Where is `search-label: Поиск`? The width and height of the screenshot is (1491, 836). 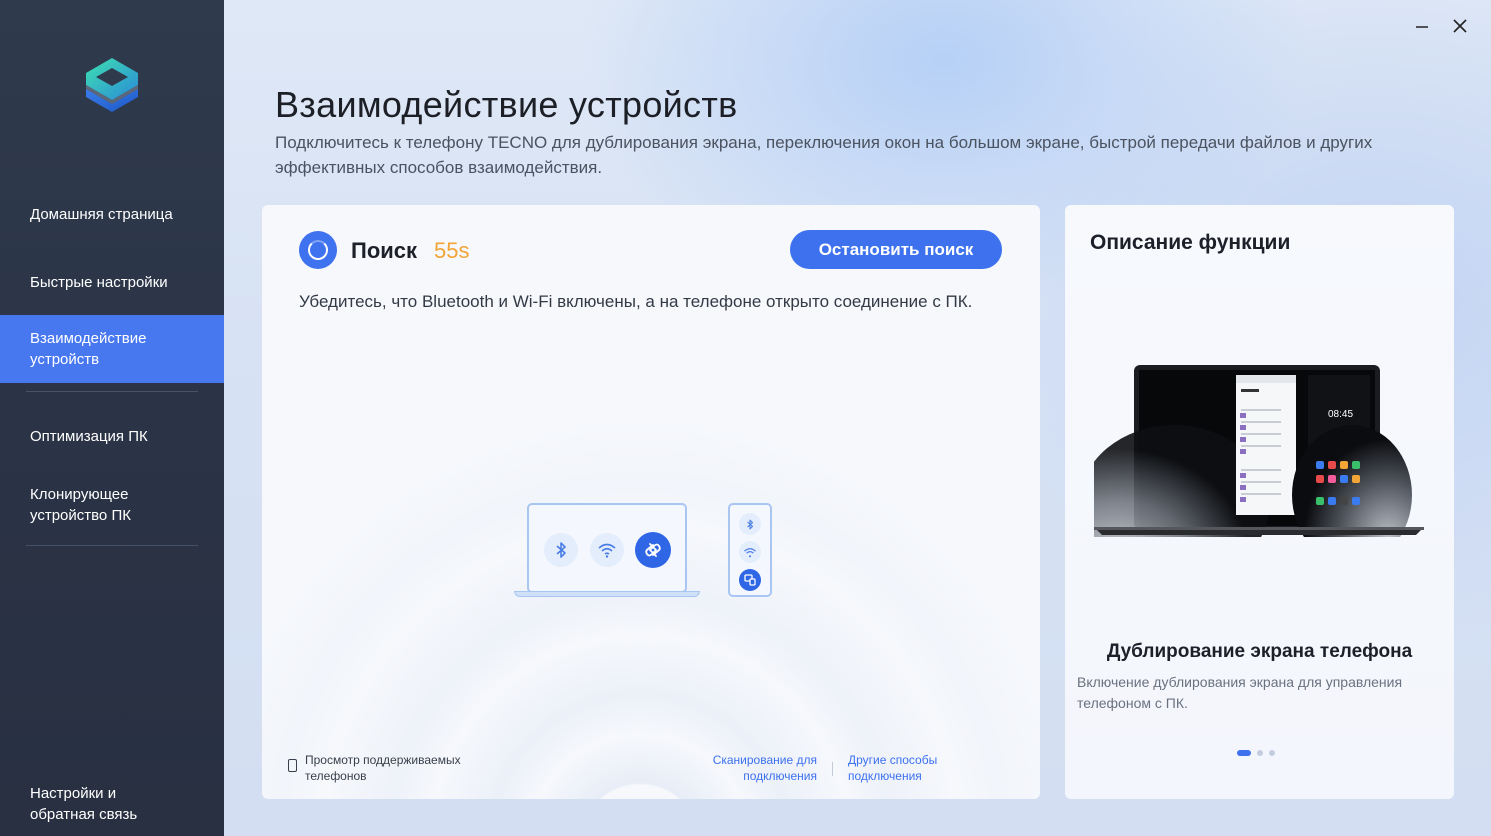
search-label: Поиск is located at coordinates (384, 250).